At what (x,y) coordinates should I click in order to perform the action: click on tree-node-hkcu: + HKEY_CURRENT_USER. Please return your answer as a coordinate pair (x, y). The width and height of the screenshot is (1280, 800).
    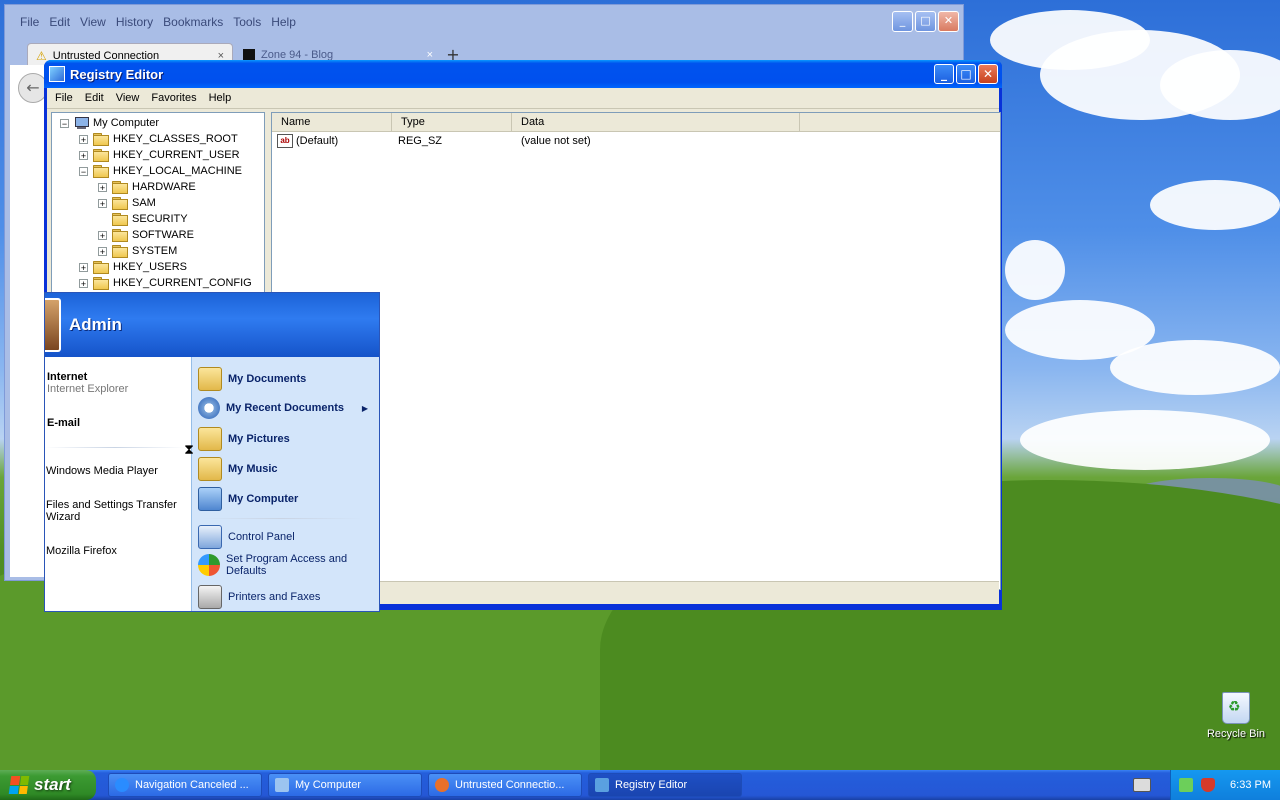
    Looking at the image, I should click on (159, 155).